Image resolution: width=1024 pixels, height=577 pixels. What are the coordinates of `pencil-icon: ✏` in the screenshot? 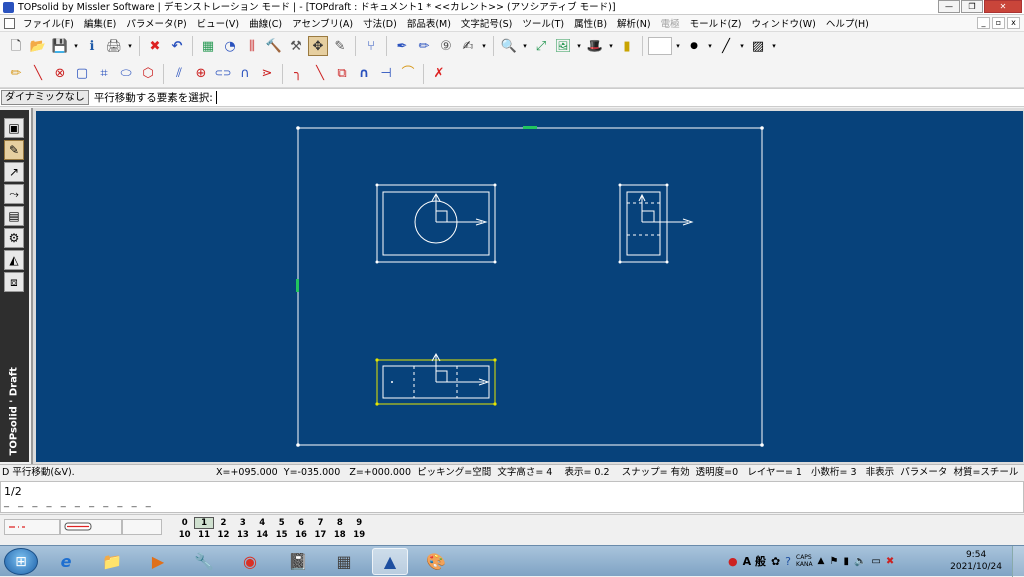 It's located at (424, 46).